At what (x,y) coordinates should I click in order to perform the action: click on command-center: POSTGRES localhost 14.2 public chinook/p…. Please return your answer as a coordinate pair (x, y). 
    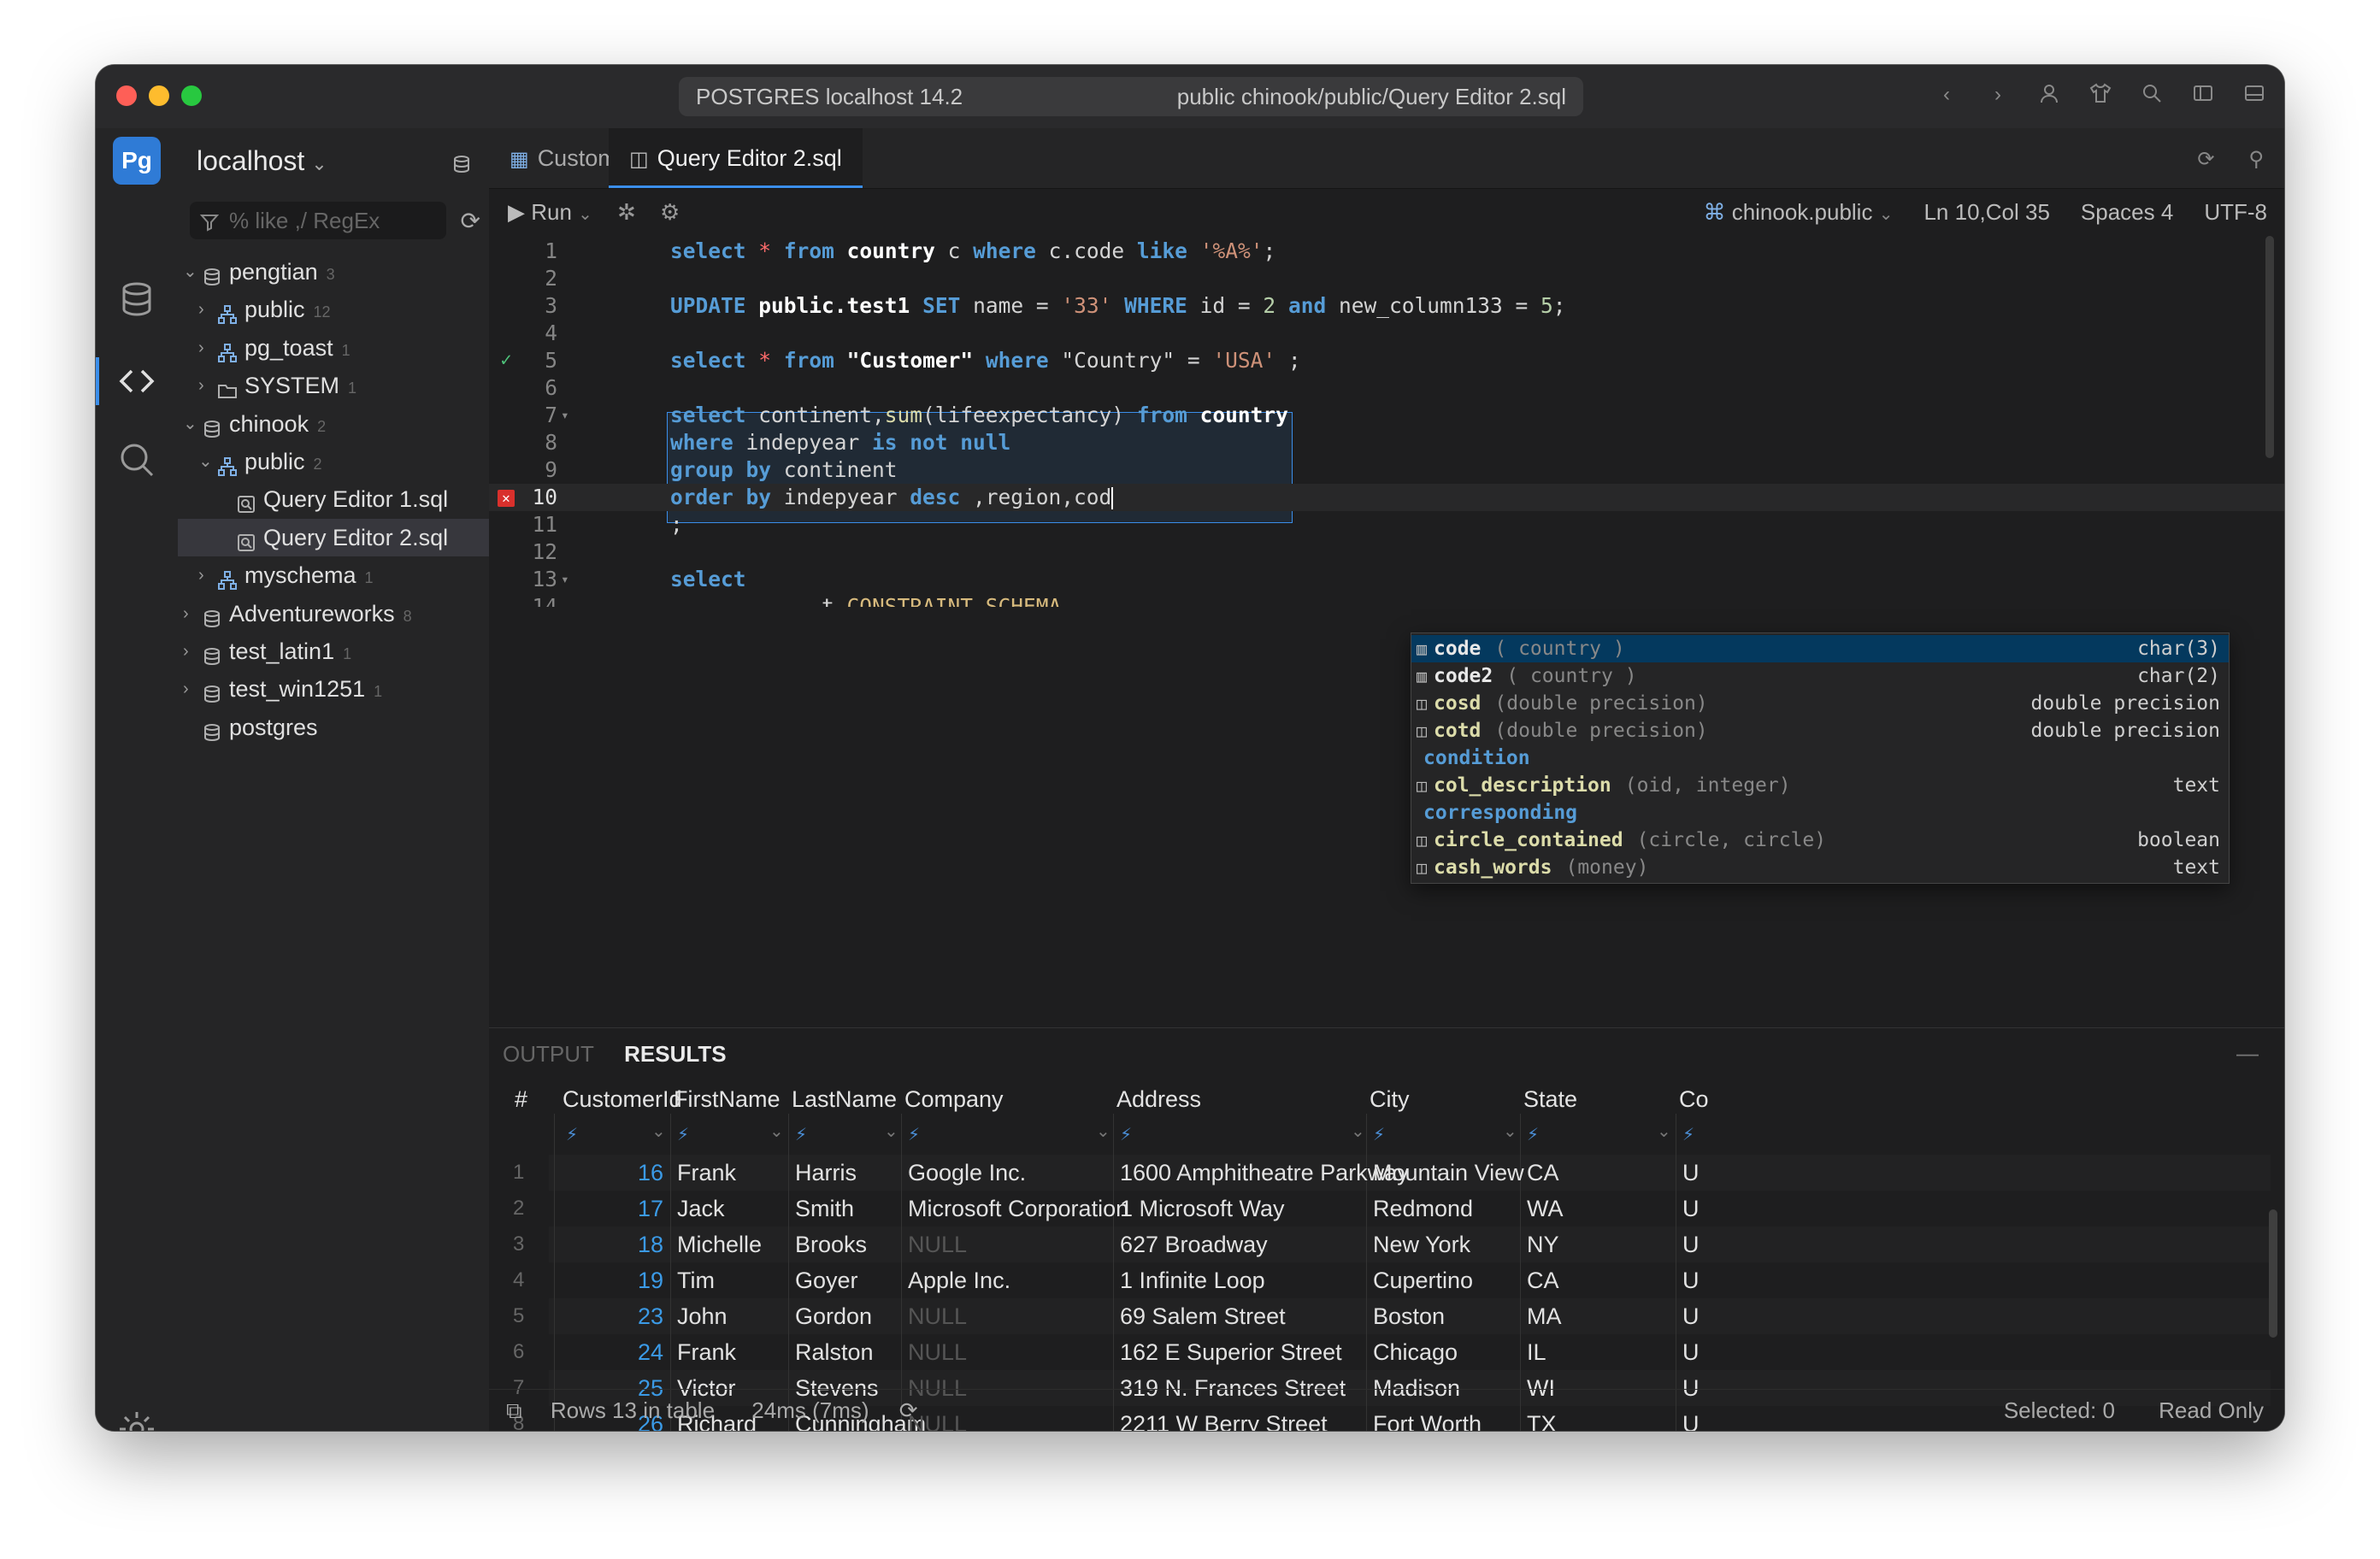
    Looking at the image, I should click on (1131, 96).